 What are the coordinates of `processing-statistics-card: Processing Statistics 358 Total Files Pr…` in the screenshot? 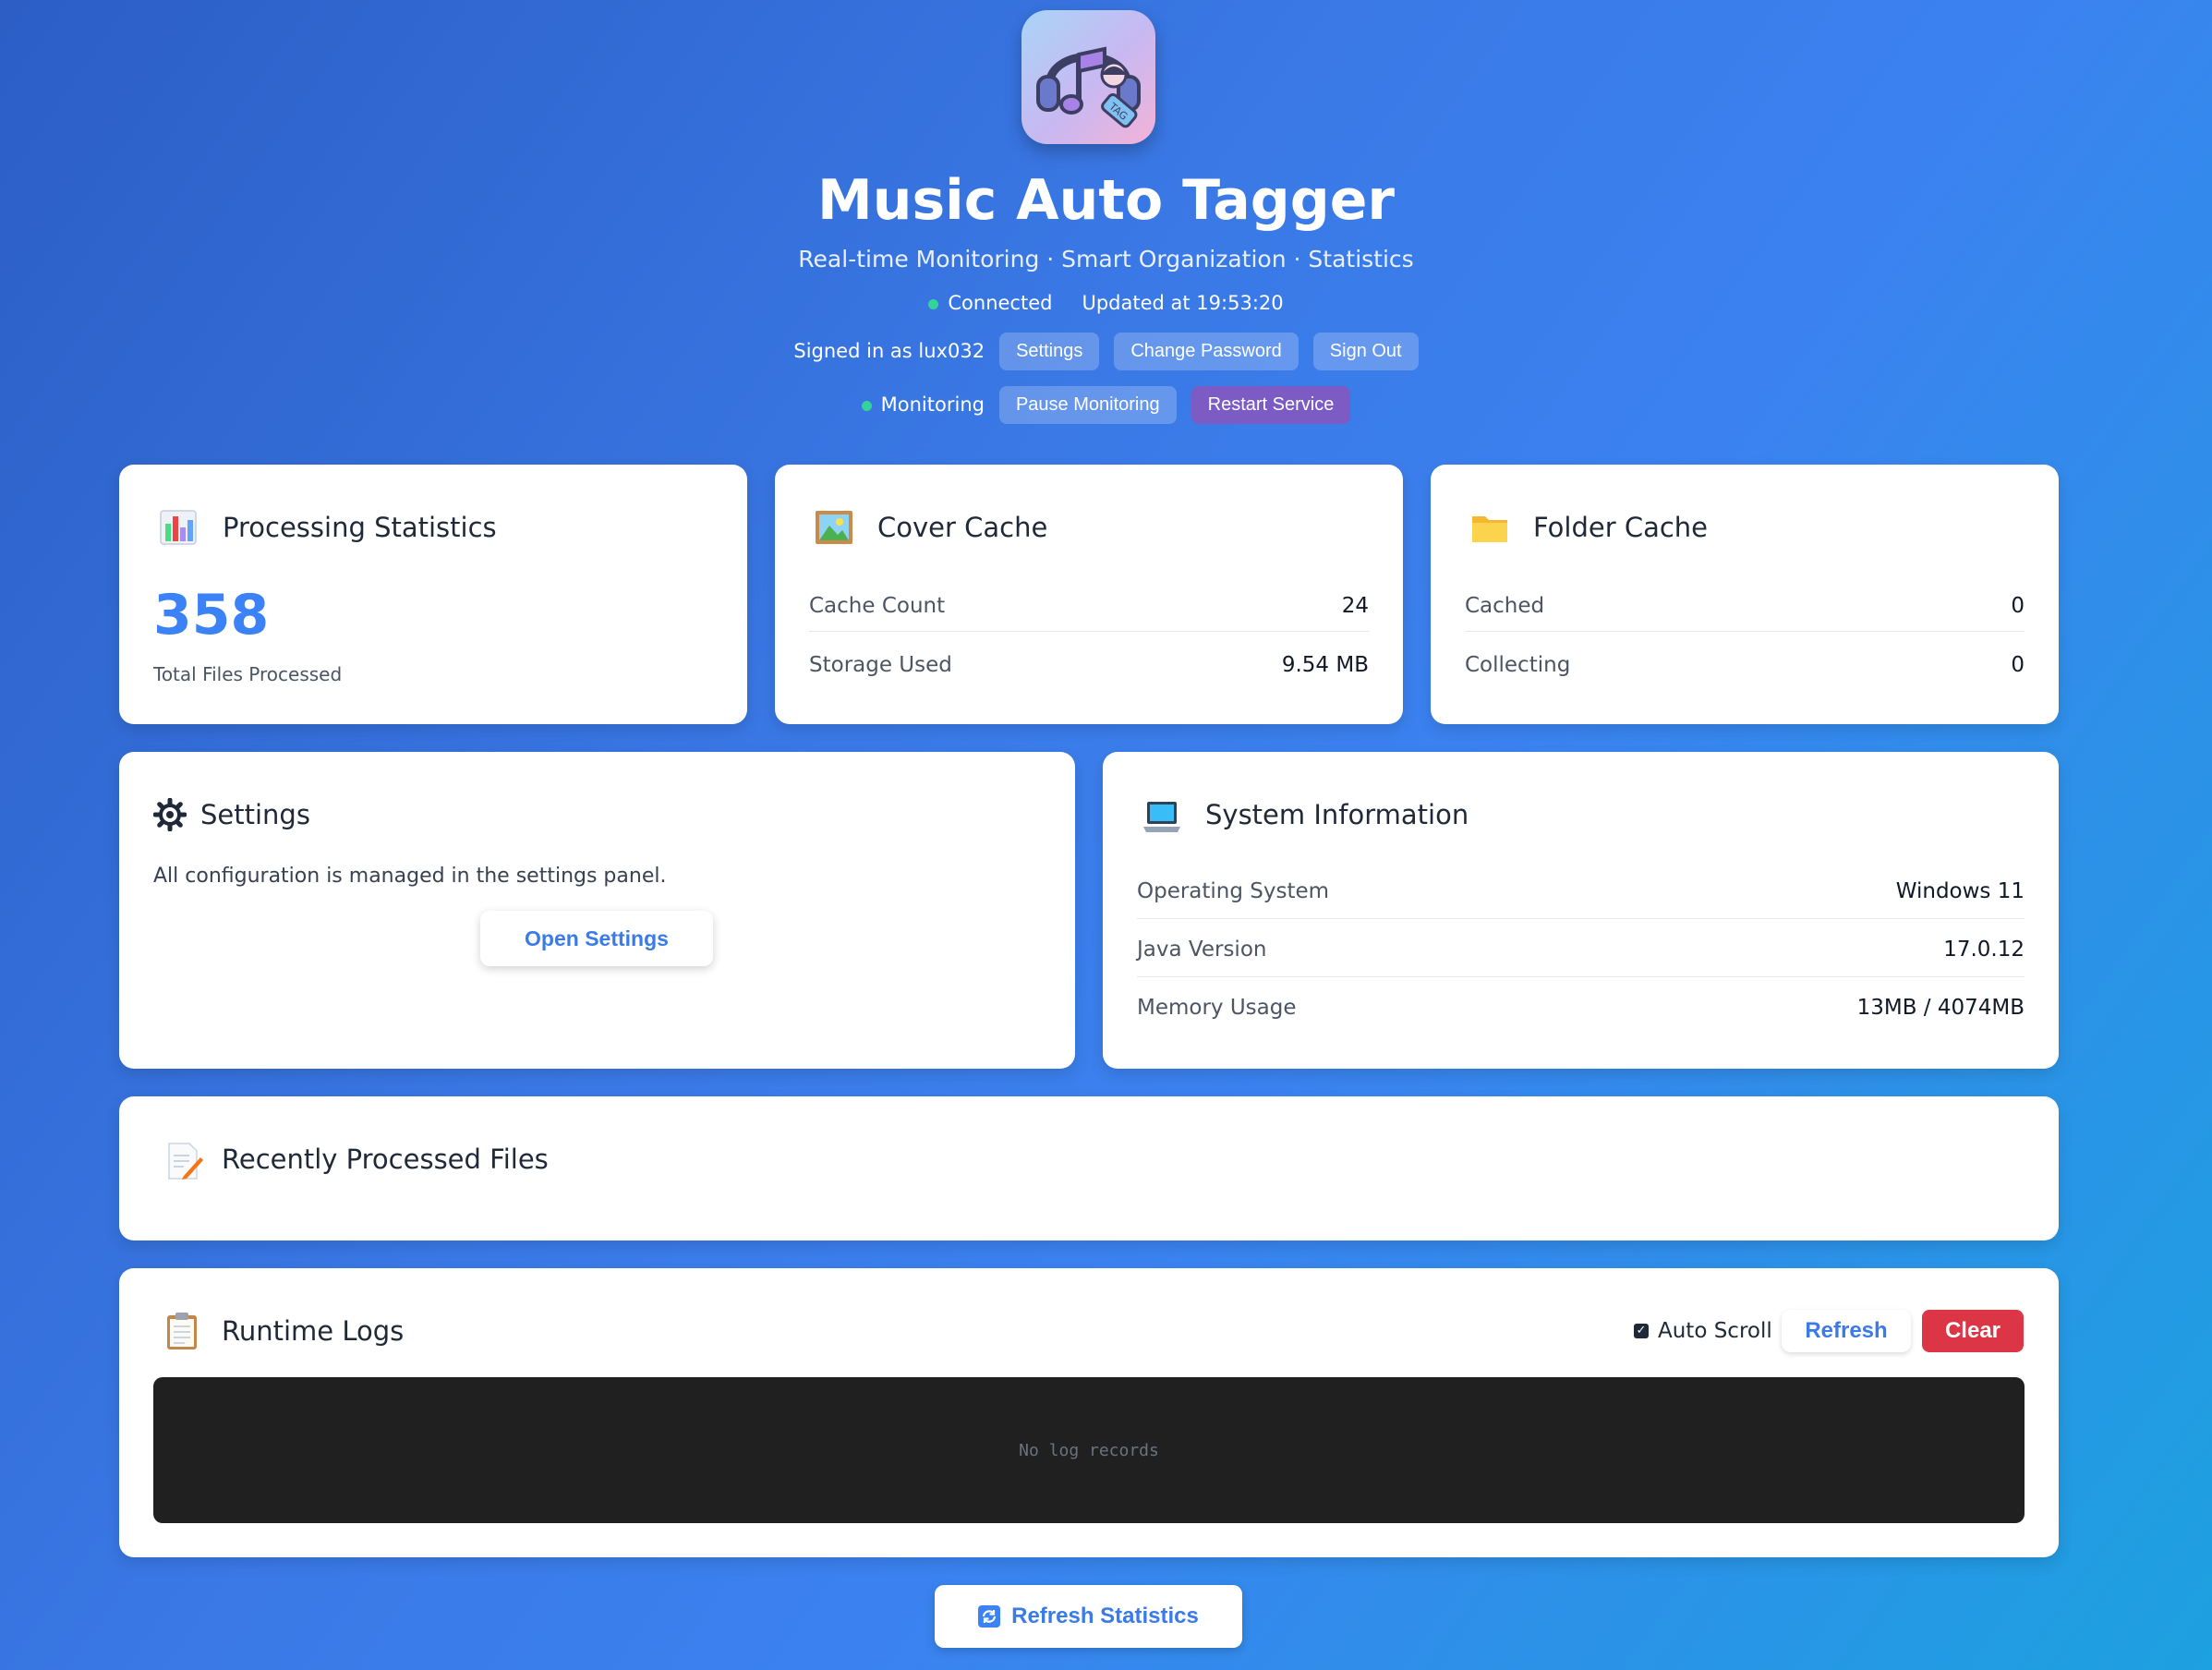 It's located at (433, 594).